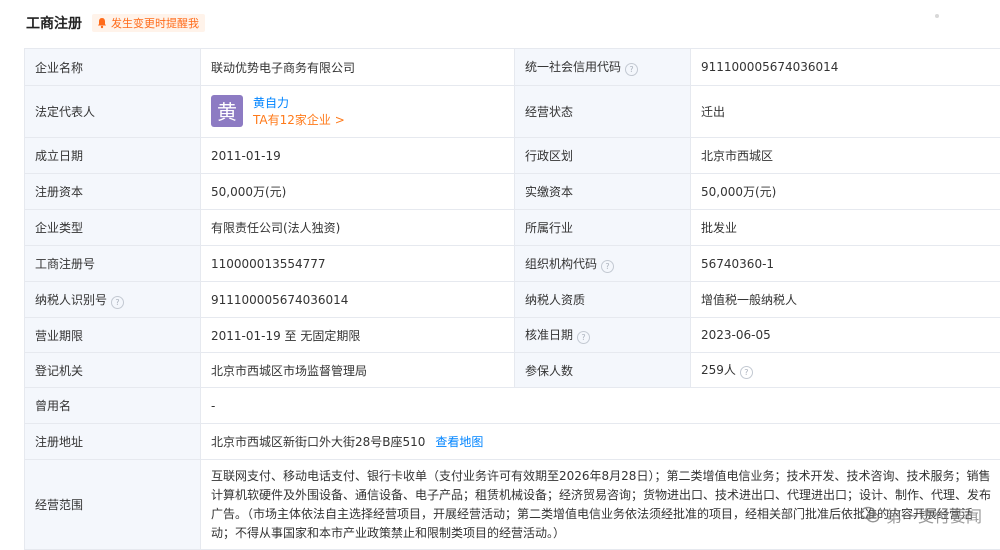 The image size is (1000, 550). I want to click on label-taxpayer-id-text: 纳税人识别号, so click(71, 300).